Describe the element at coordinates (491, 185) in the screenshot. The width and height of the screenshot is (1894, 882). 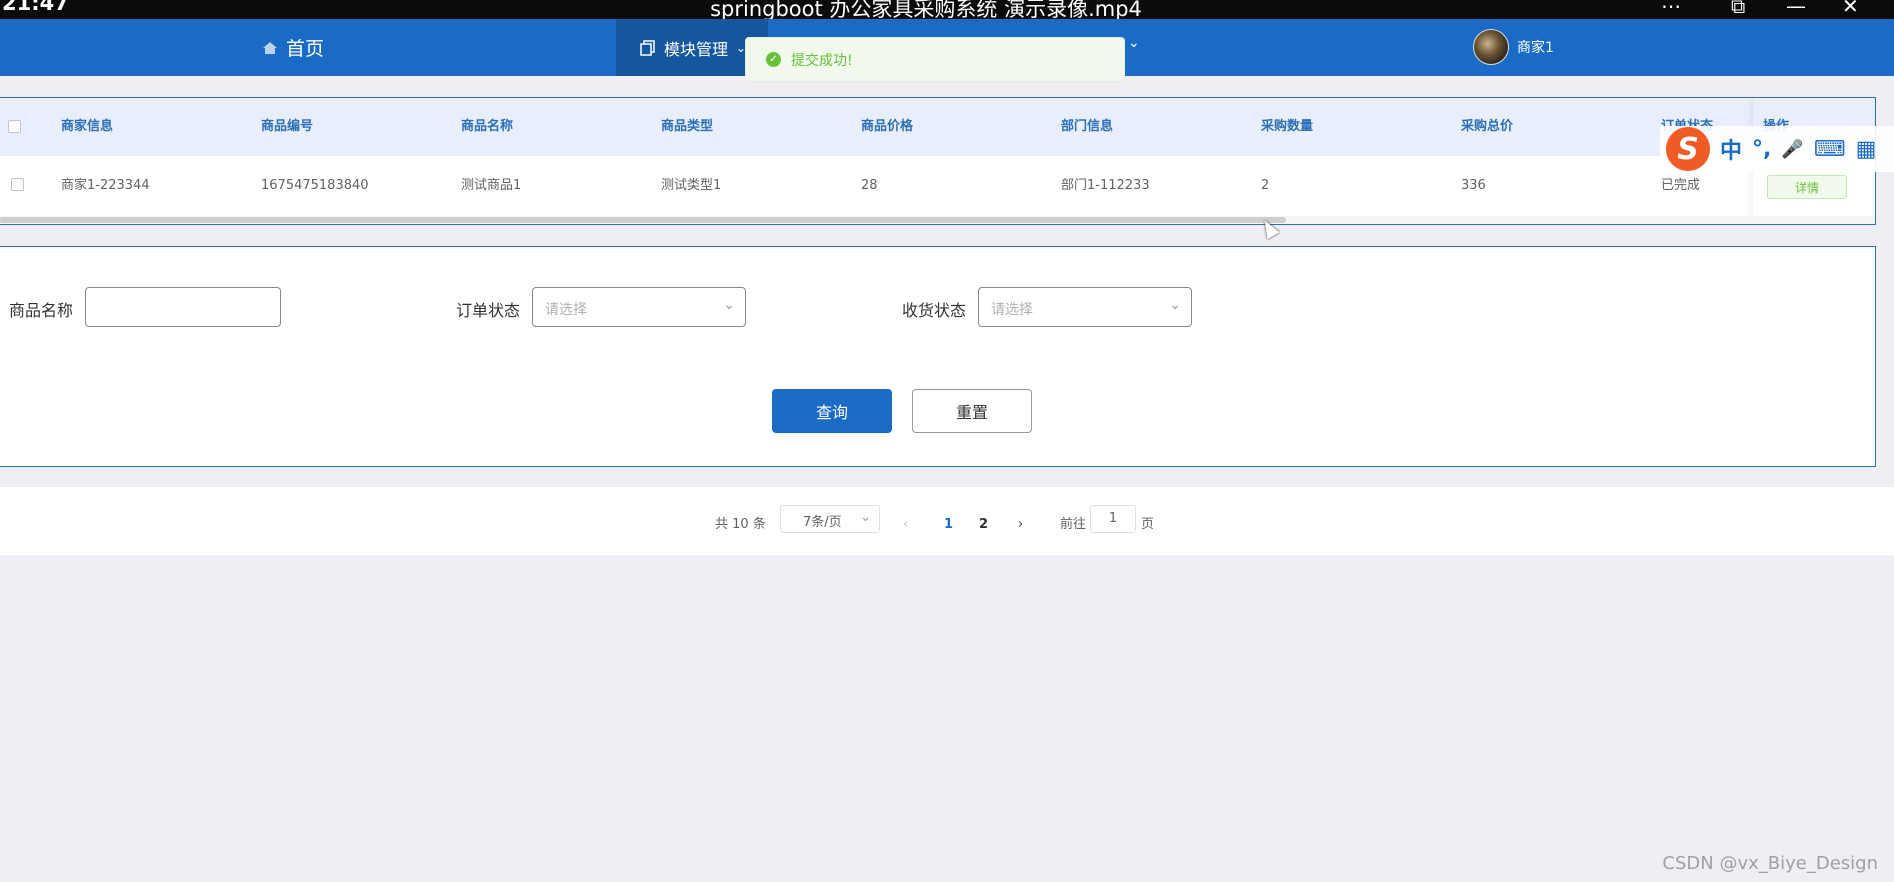
I see `cell-product-name: 测试商品1` at that location.